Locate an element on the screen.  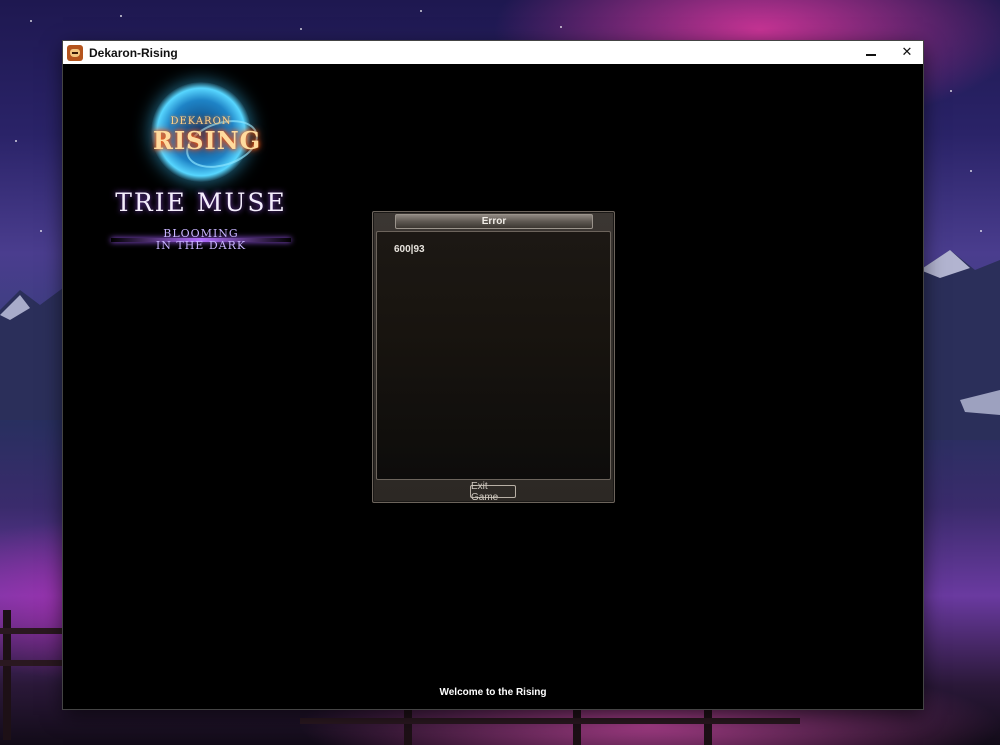
mountain-left is located at coordinates (35, 354).